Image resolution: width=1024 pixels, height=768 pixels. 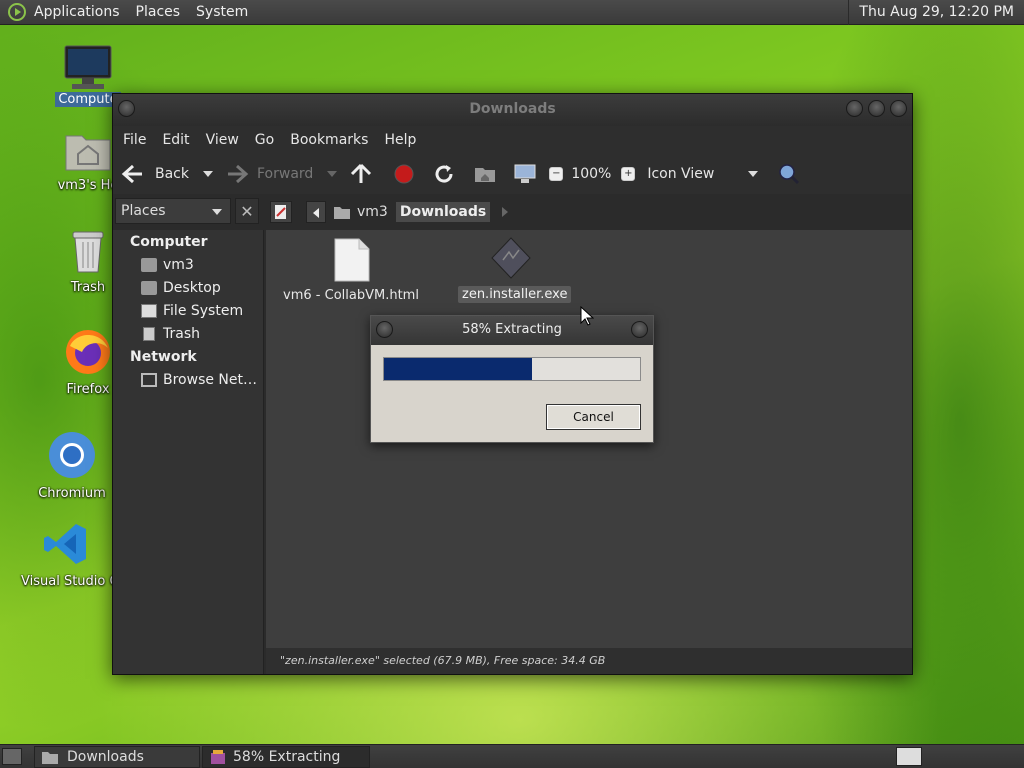 I want to click on menu-bookmarks: Bookmarks, so click(x=329, y=140).